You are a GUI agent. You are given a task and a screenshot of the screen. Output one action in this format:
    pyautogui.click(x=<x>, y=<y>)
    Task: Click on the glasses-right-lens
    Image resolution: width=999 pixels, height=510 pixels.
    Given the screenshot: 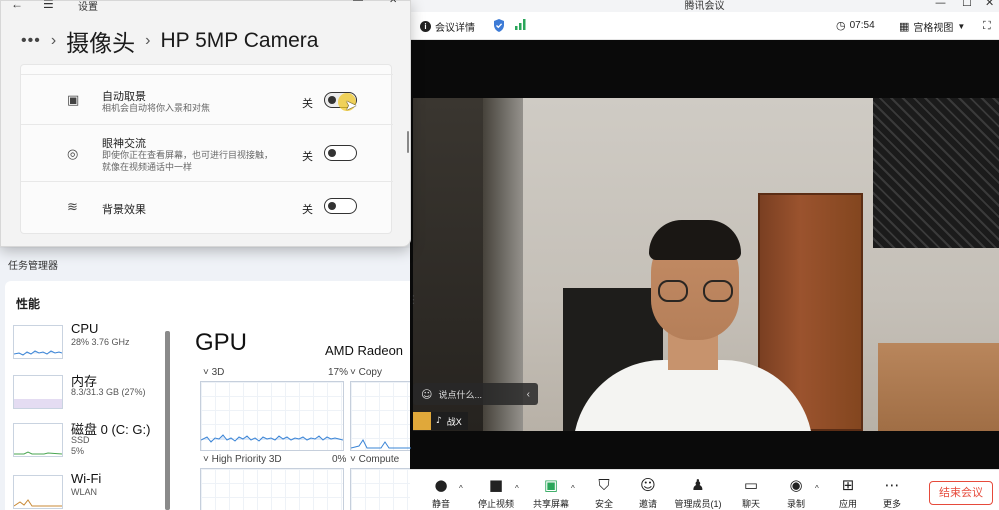 What is the action you would take?
    pyautogui.click(x=718, y=291)
    